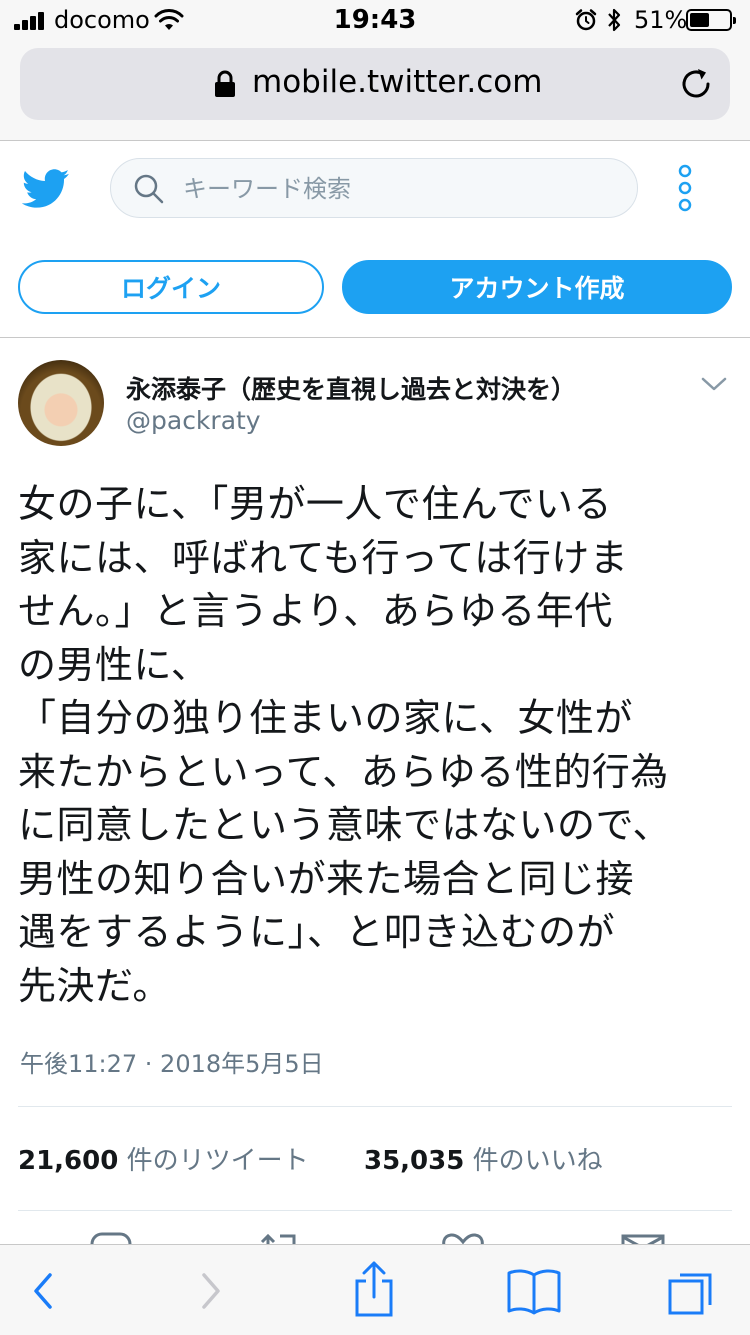  I want to click on status-bar: docomo 19:43 51%, so click(375, 20).